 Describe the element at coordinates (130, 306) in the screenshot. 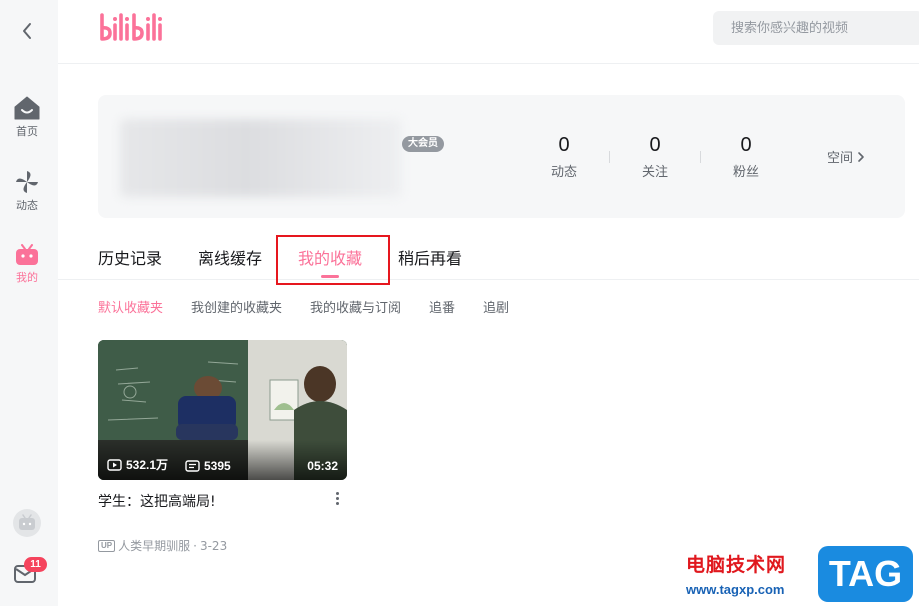

I see `subtab-default-folder: 默认收藏夹` at that location.